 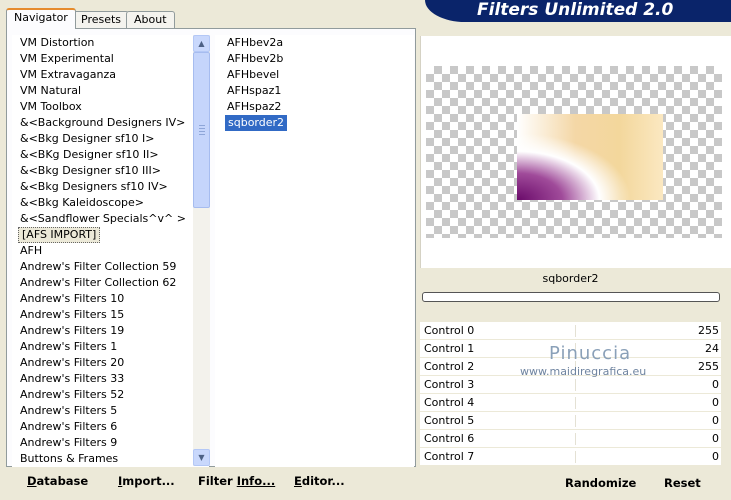 What do you see at coordinates (72, 315) in the screenshot?
I see `category-item: Andrew's Filters 15` at bounding box center [72, 315].